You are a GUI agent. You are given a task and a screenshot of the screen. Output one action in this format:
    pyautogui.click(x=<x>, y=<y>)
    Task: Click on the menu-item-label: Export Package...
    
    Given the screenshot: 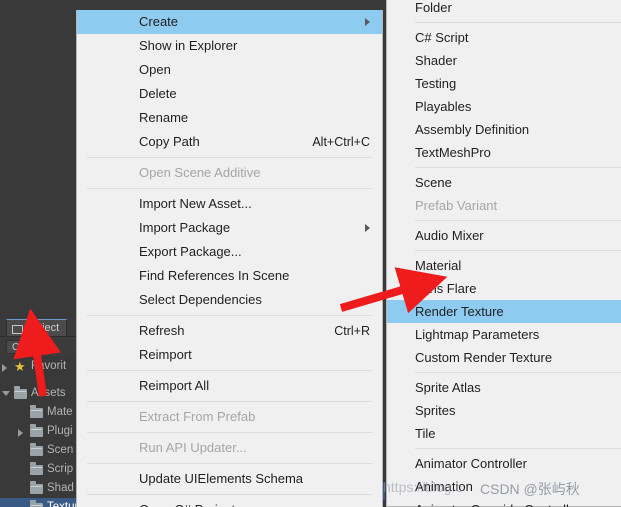 What is the action you would take?
    pyautogui.click(x=190, y=251)
    